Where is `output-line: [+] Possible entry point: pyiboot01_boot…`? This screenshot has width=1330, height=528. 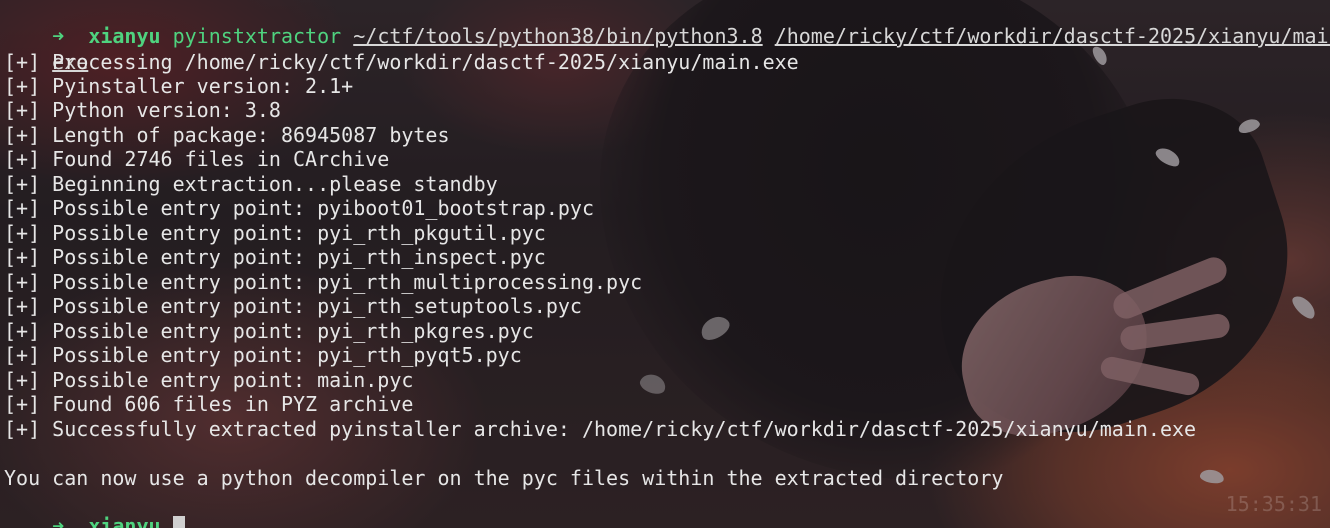 output-line: [+] Possible entry point: pyiboot01_boot… is located at coordinates (299, 208).